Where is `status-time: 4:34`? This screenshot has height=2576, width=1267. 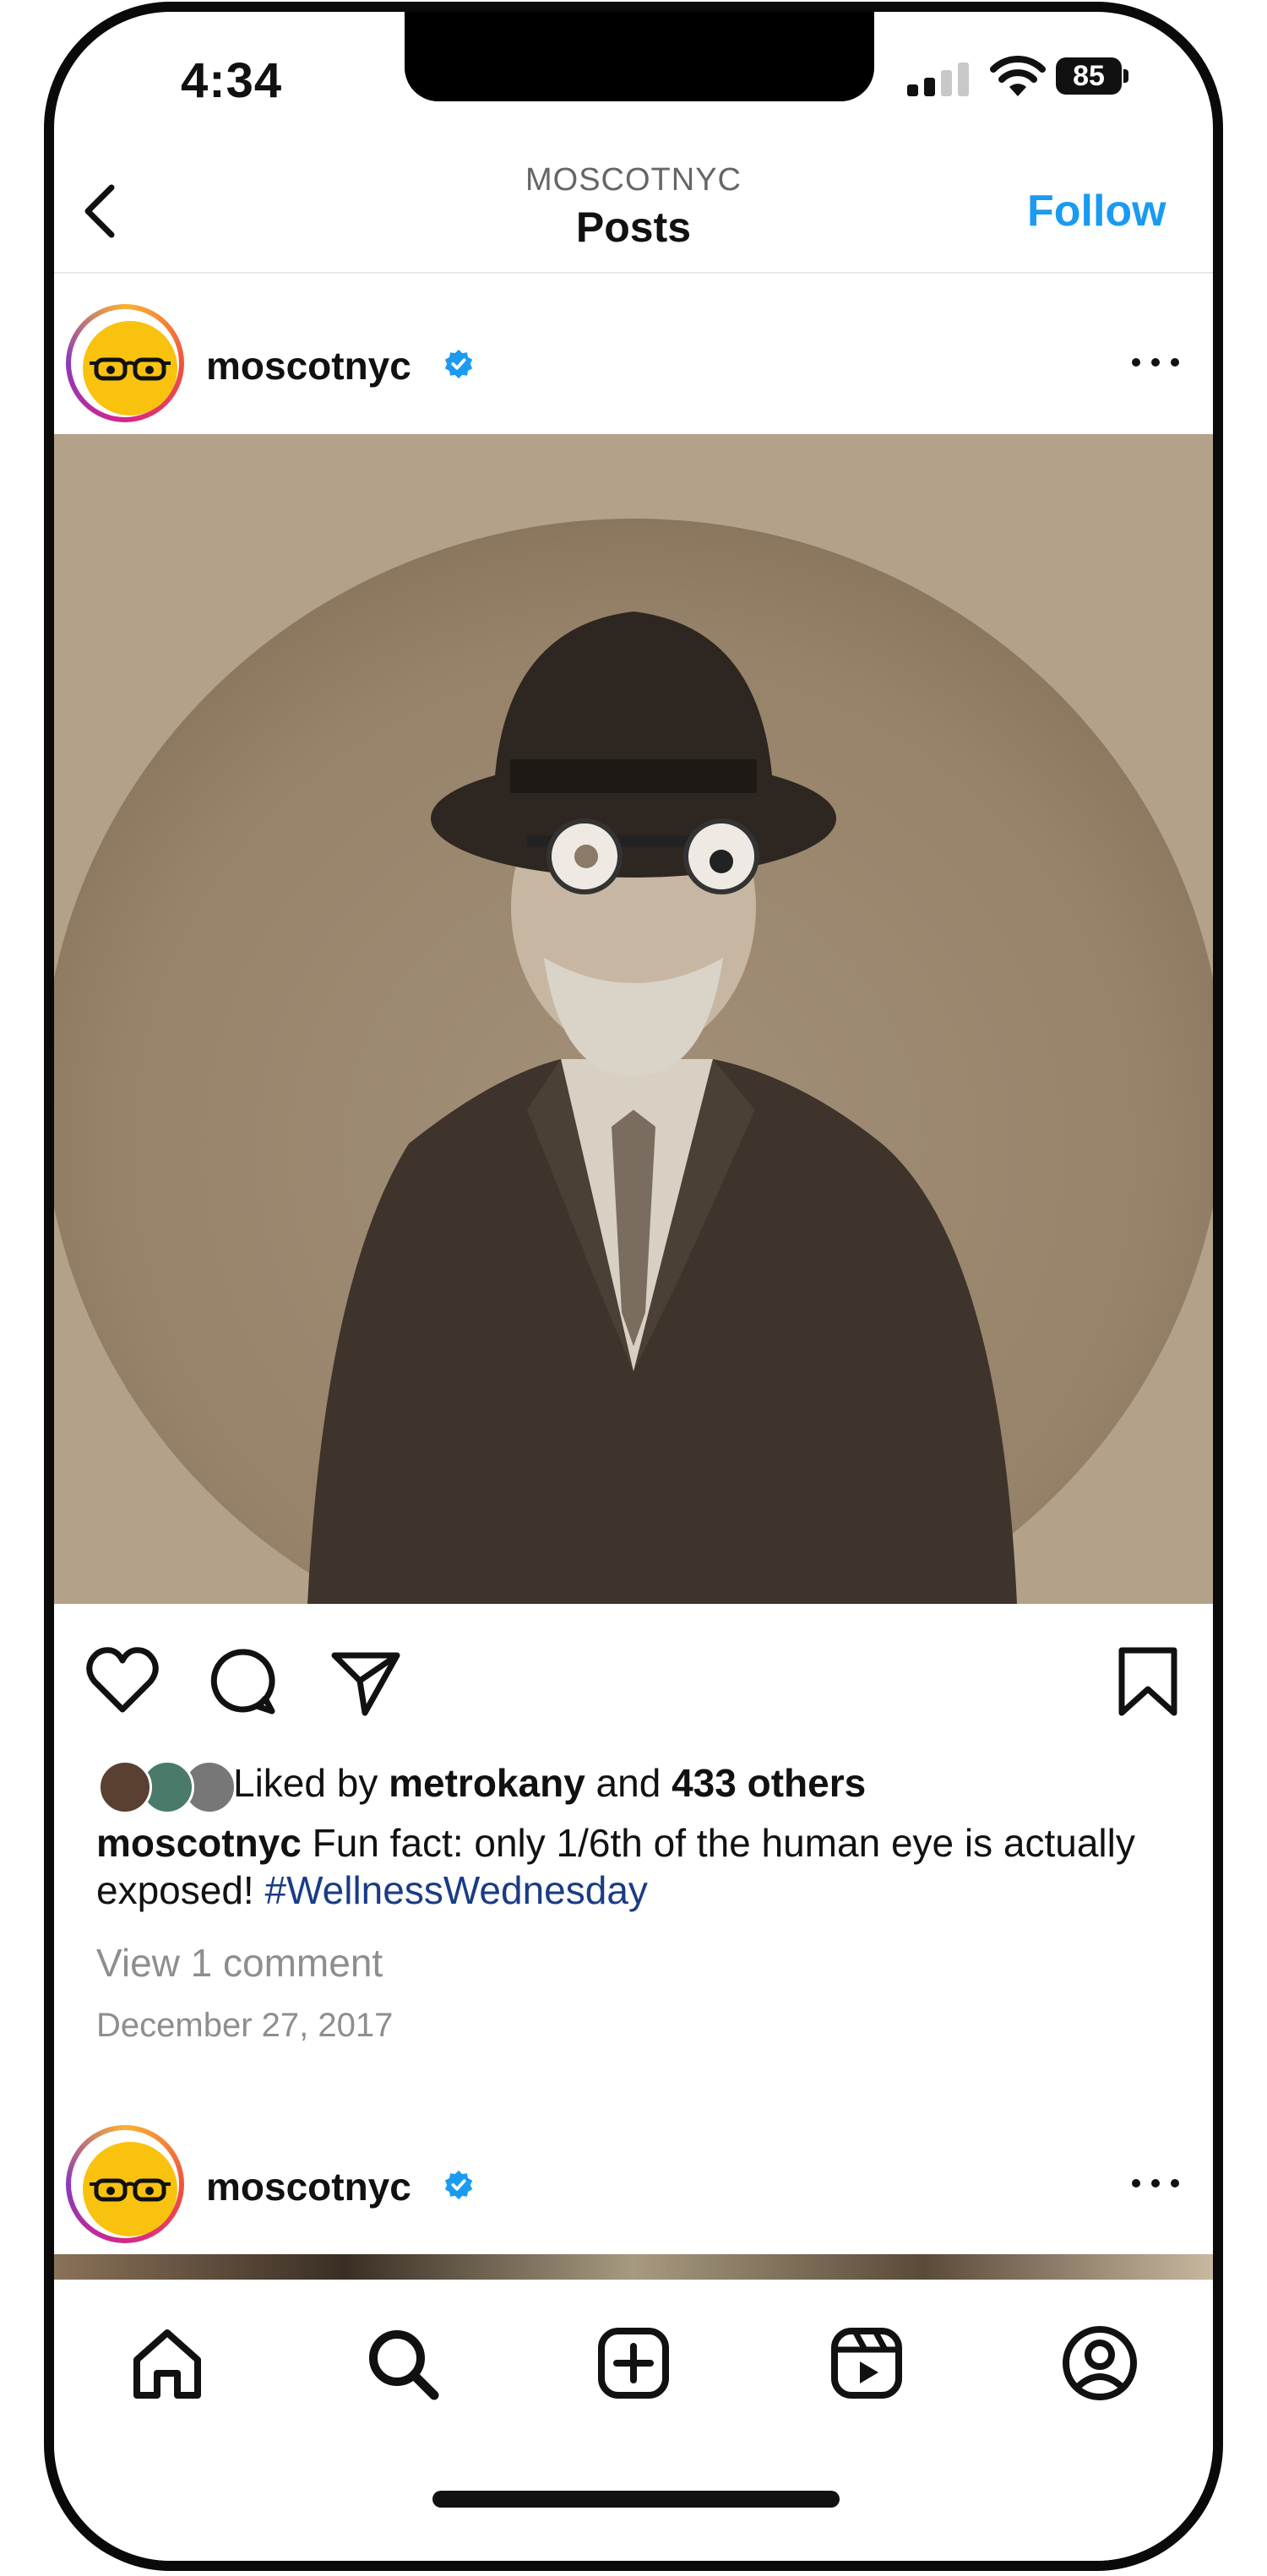 status-time: 4:34 is located at coordinates (232, 80).